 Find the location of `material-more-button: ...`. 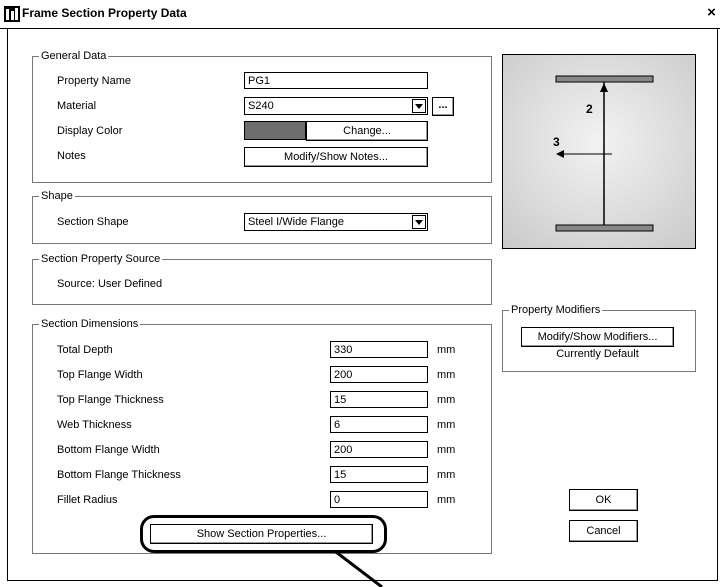

material-more-button: ... is located at coordinates (443, 106).